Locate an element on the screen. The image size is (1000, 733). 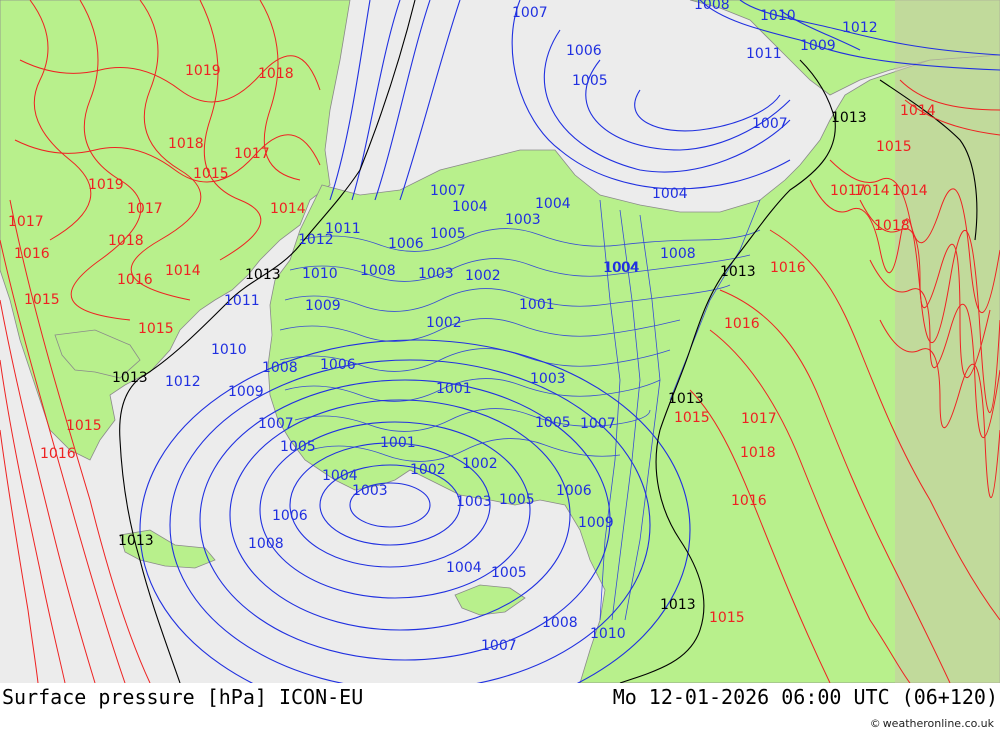
valid-time: Mo 12-01-2026 06:00 UTC (06+120) is located at coordinates (805, 697).